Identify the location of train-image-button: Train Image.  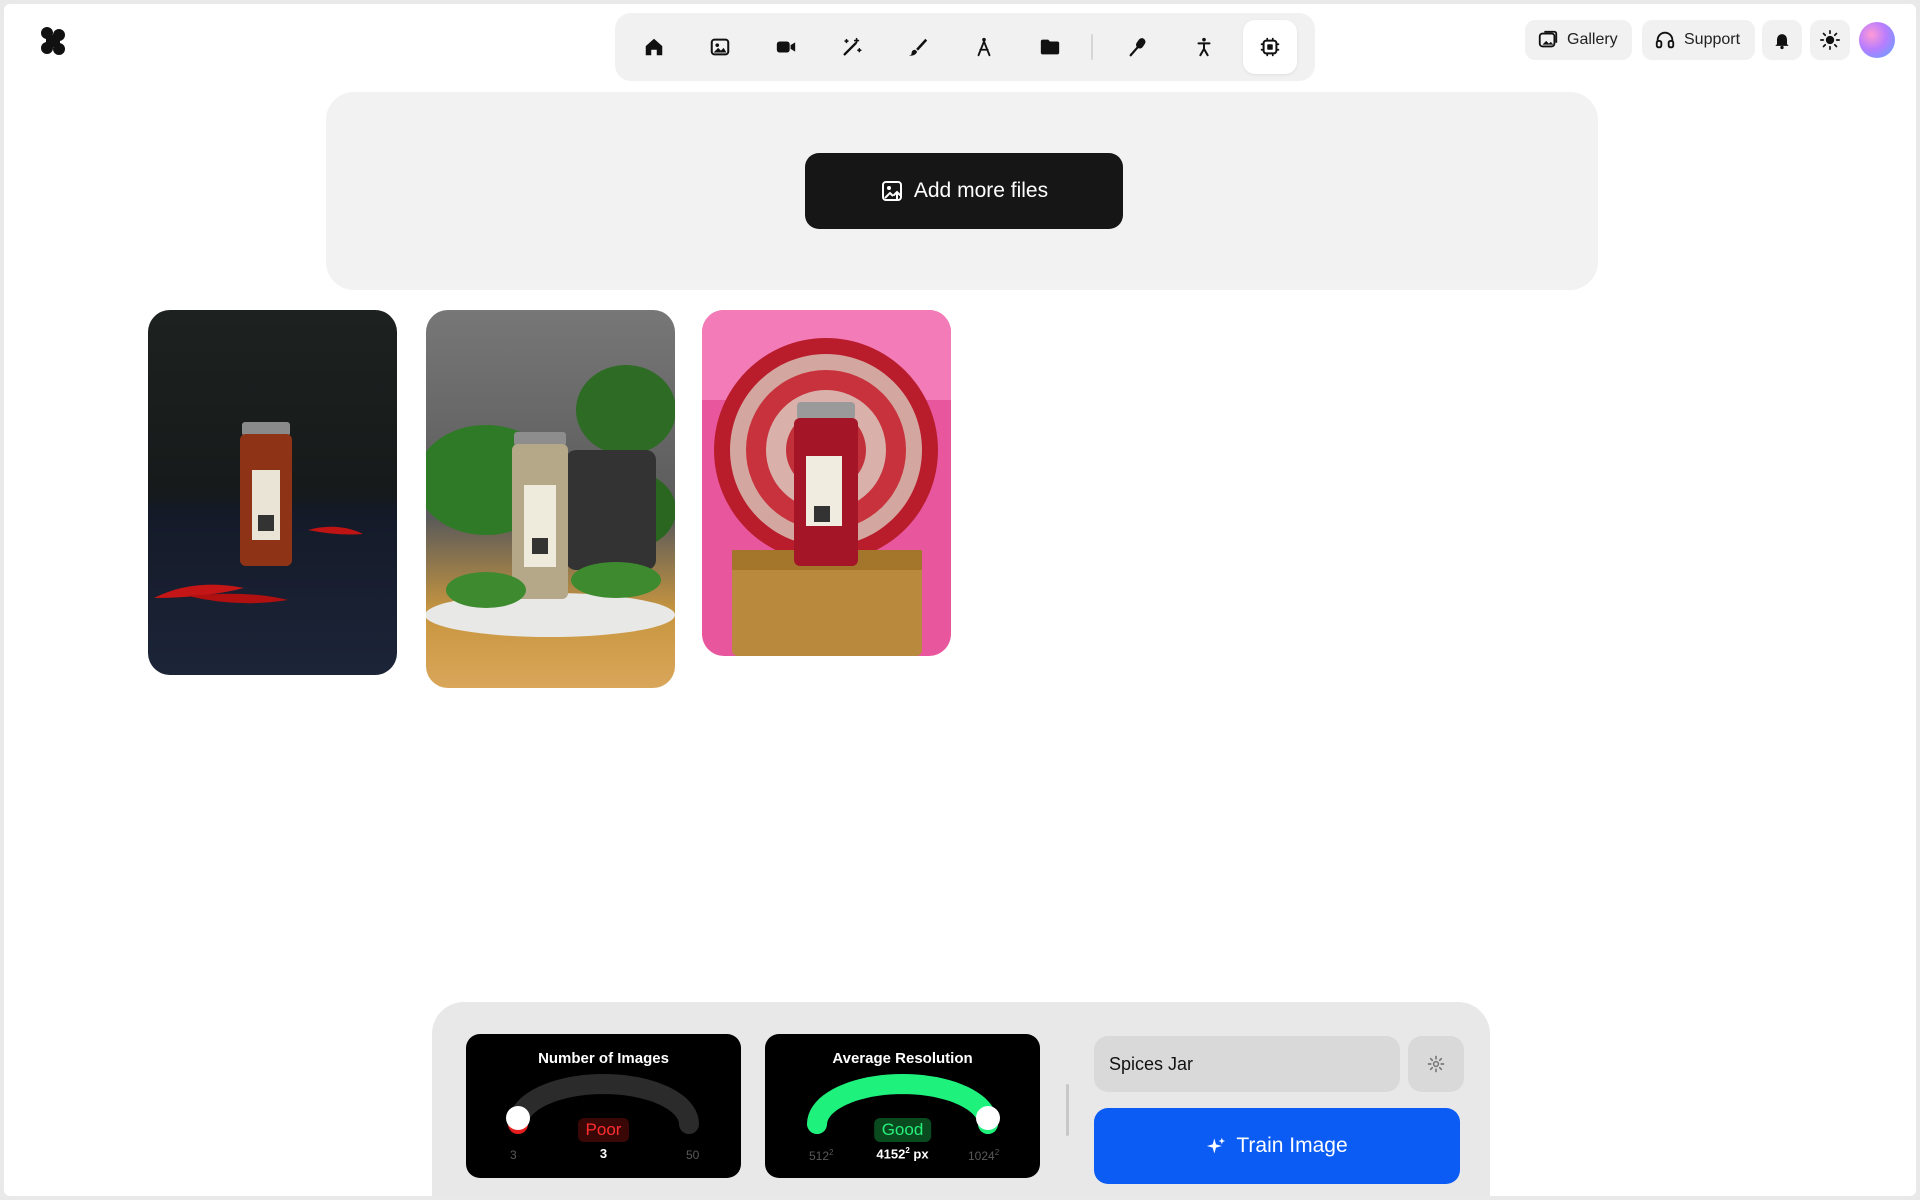
(1277, 1146).